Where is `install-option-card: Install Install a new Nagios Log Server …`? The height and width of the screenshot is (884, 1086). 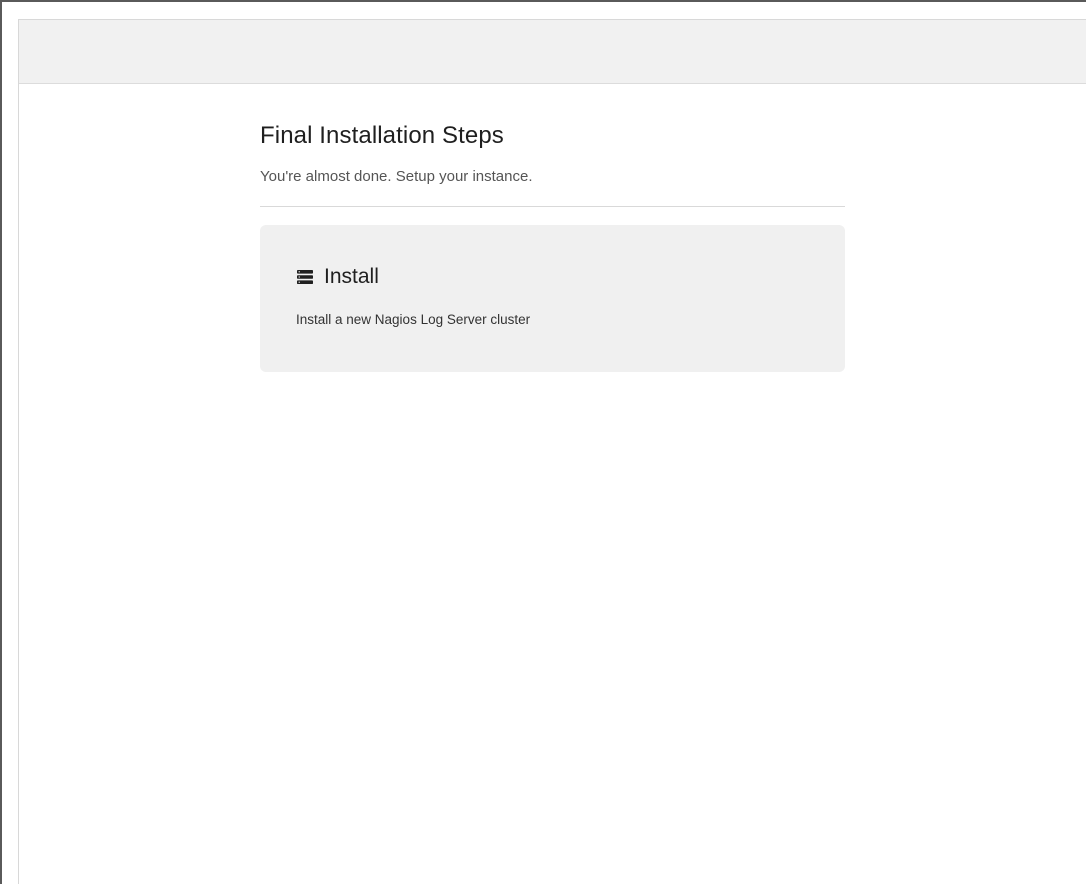
install-option-card: Install Install a new Nagios Log Server … is located at coordinates (552, 298).